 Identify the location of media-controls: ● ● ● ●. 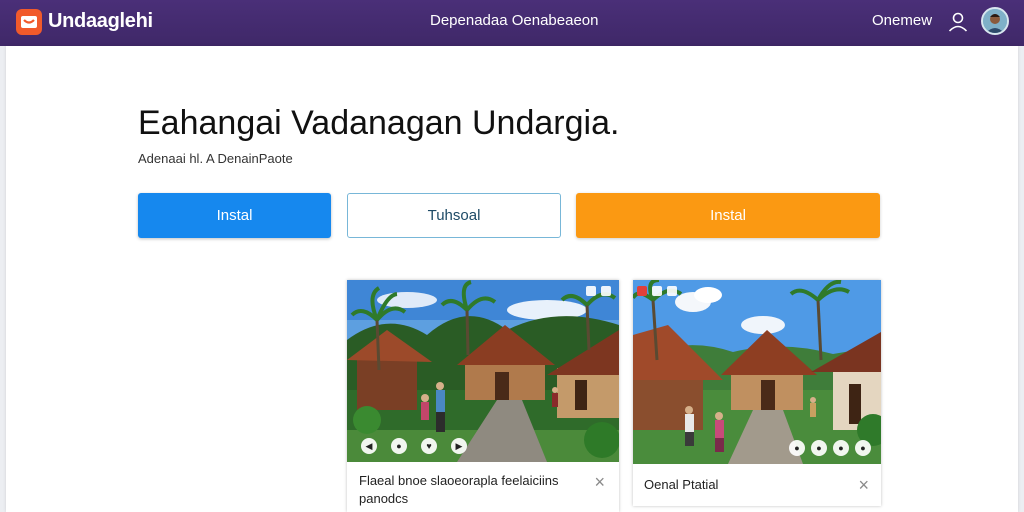
(830, 448).